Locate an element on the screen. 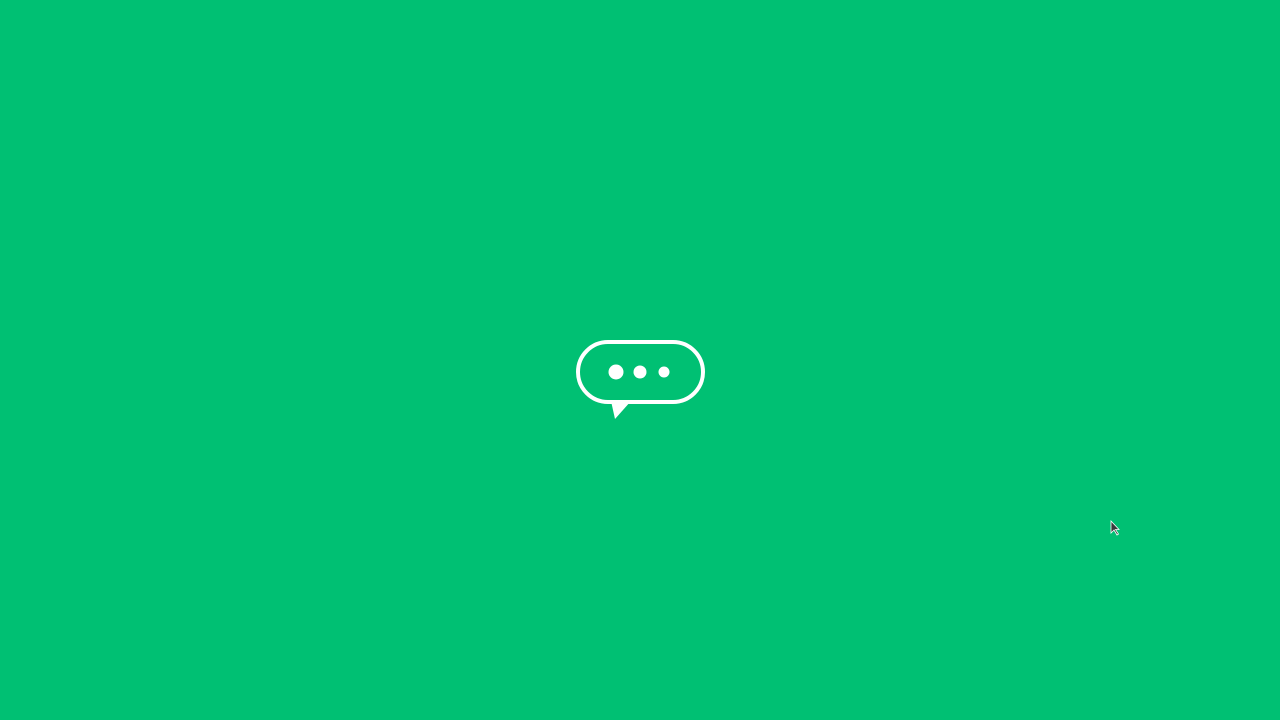 The width and height of the screenshot is (1280, 720). chat-bubble-tail is located at coordinates (621, 410).